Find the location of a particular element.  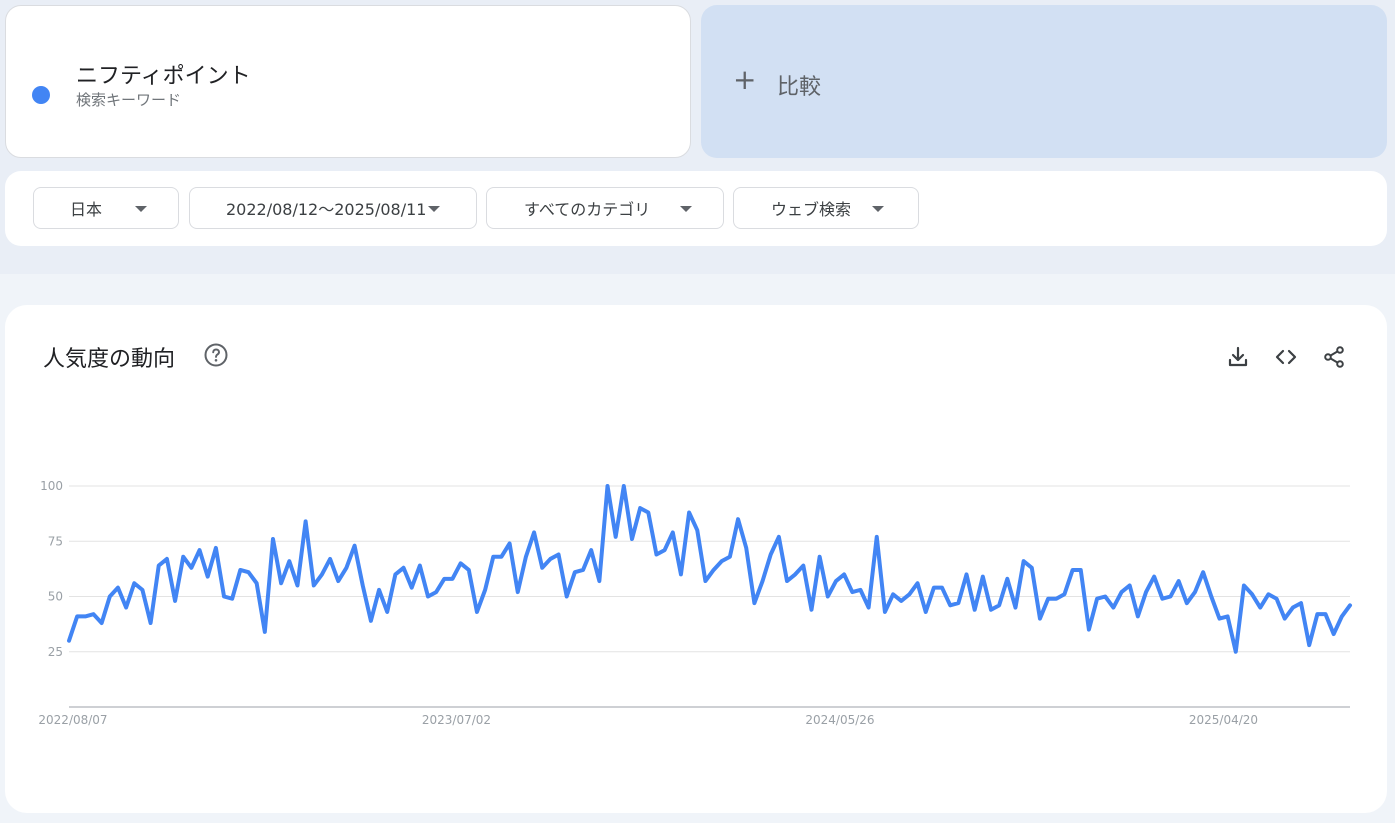

y-tick-label-25: 25 is located at coordinates (55, 652).